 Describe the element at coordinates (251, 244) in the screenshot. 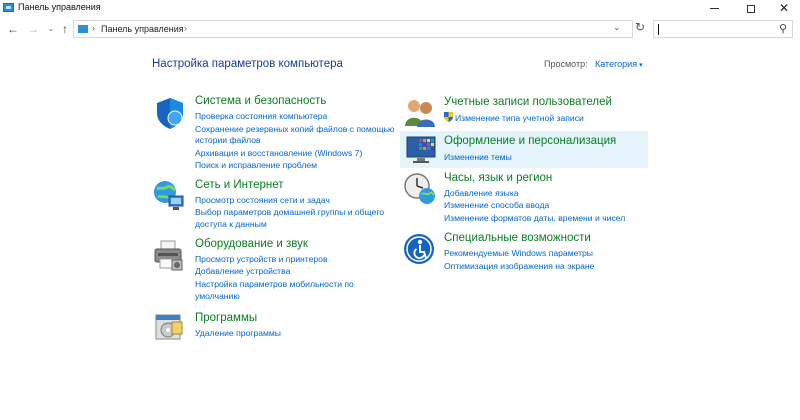

I see `category-hardware-sound: Оборудование и звук` at that location.